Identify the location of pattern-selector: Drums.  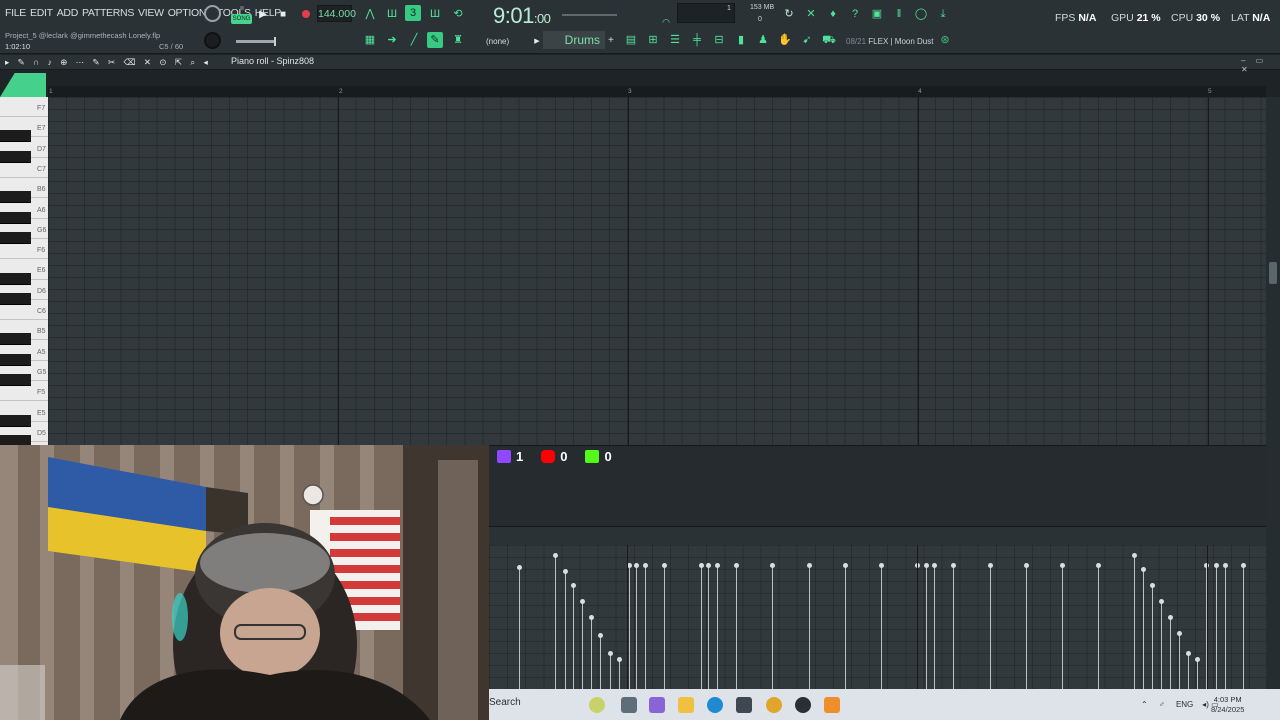
(574, 40).